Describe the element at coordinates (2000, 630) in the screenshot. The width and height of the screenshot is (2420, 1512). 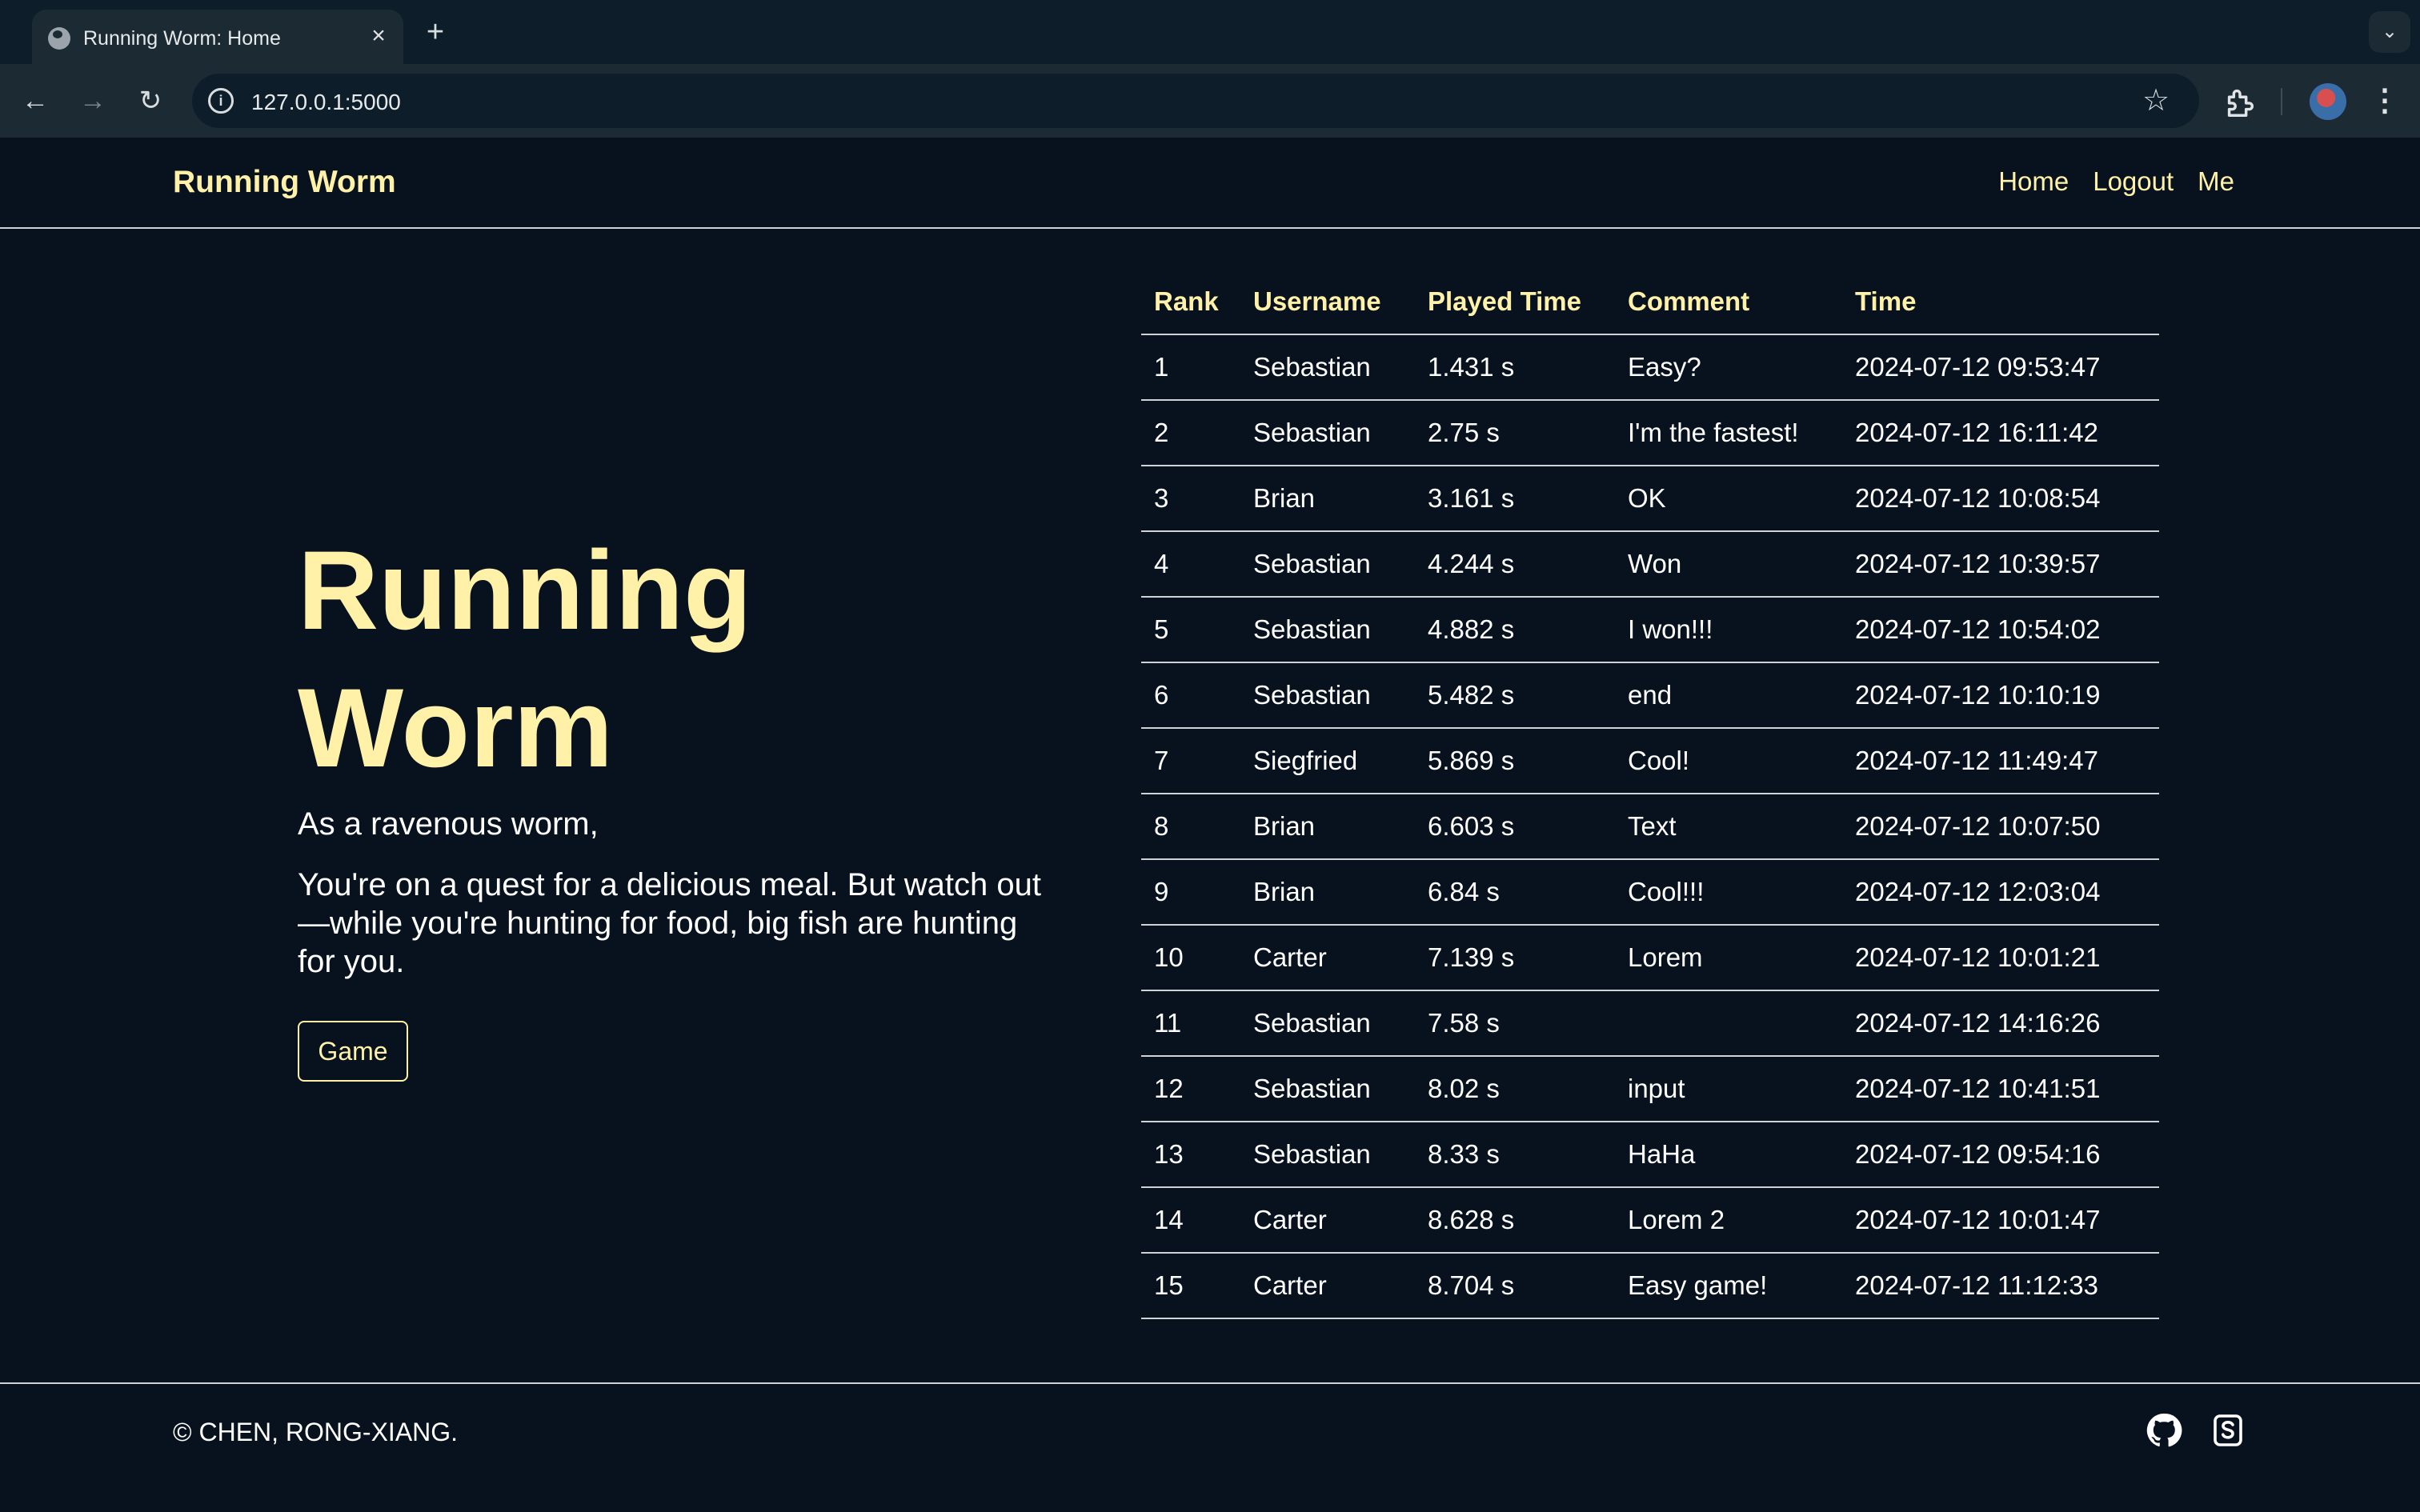
I see `cell-time: 2024-07-12 10:54:02` at that location.